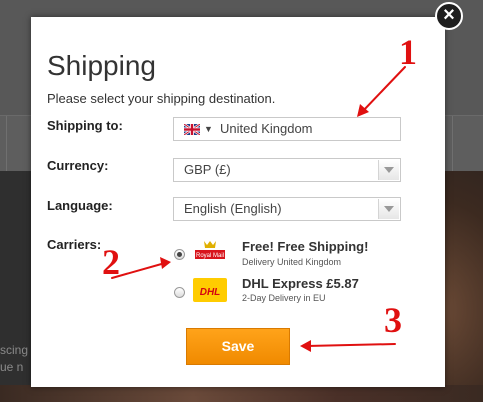 This screenshot has height=402, width=483. What do you see at coordinates (266, 128) in the screenshot?
I see `shipping-to-value: United Kingdom` at bounding box center [266, 128].